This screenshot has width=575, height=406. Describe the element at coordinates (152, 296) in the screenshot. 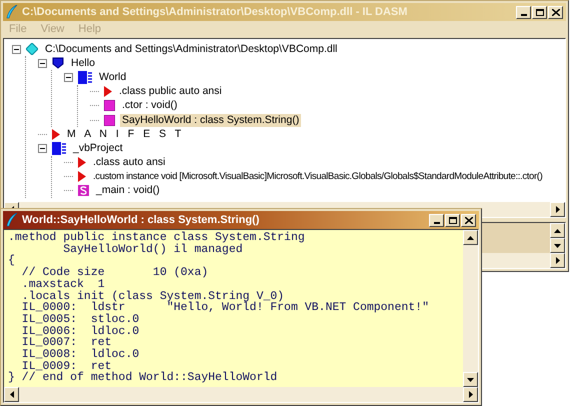

I see `code-line: .locals init (class System.String V_0)` at that location.